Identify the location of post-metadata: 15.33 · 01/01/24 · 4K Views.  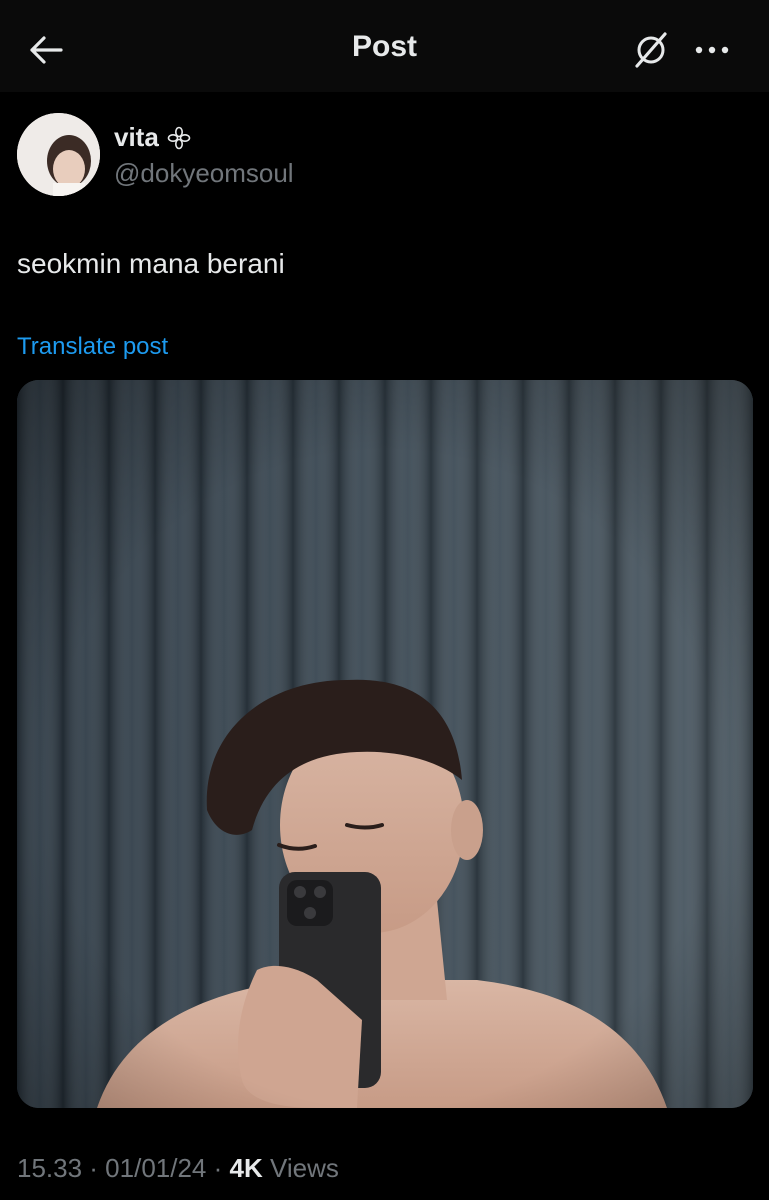
(178, 1168).